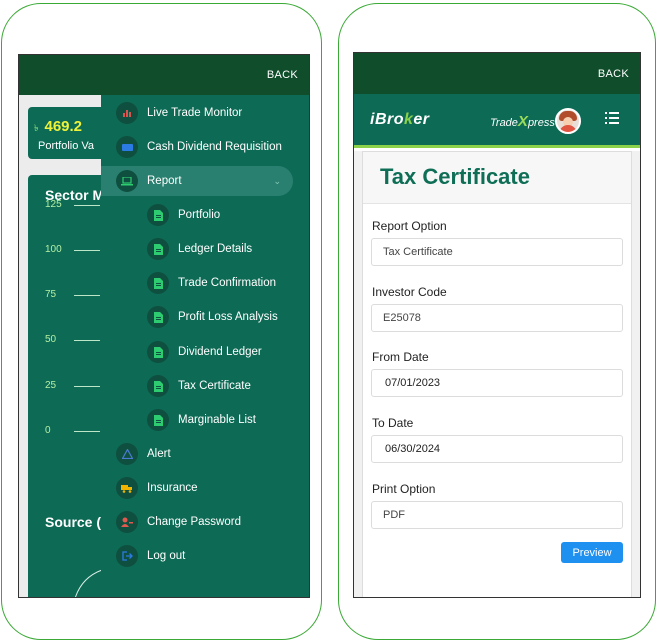 Image resolution: width=658 pixels, height=642 pixels. I want to click on y-tick-label: 75, so click(51, 294).